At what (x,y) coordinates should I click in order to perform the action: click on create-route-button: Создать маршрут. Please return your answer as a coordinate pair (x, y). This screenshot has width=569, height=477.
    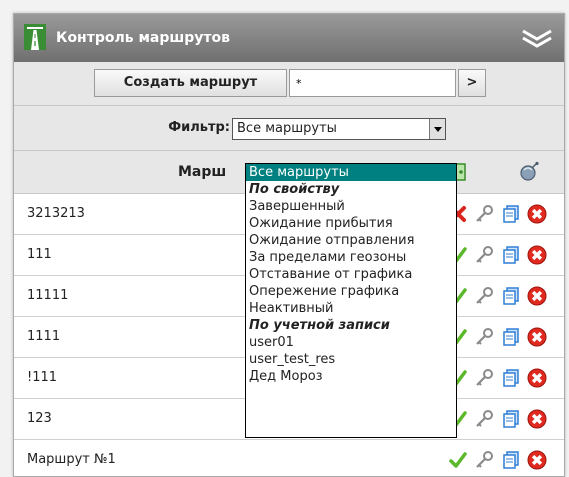
    Looking at the image, I should click on (190, 83).